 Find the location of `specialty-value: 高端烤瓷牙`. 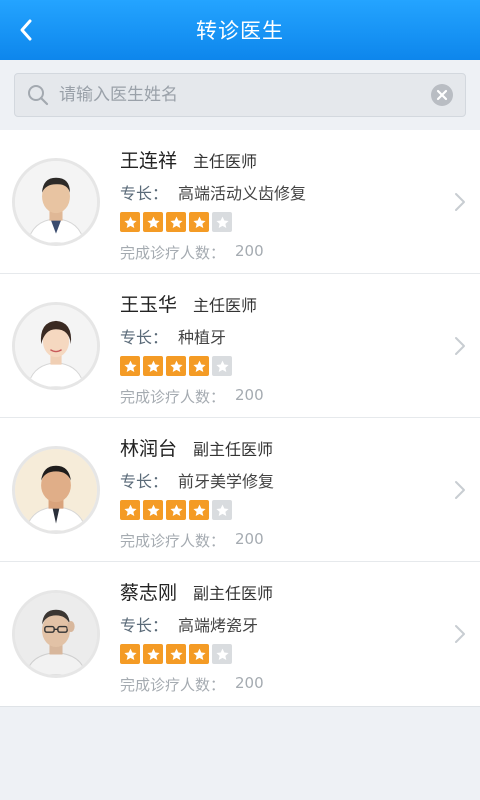

specialty-value: 高端烤瓷牙 is located at coordinates (218, 625).